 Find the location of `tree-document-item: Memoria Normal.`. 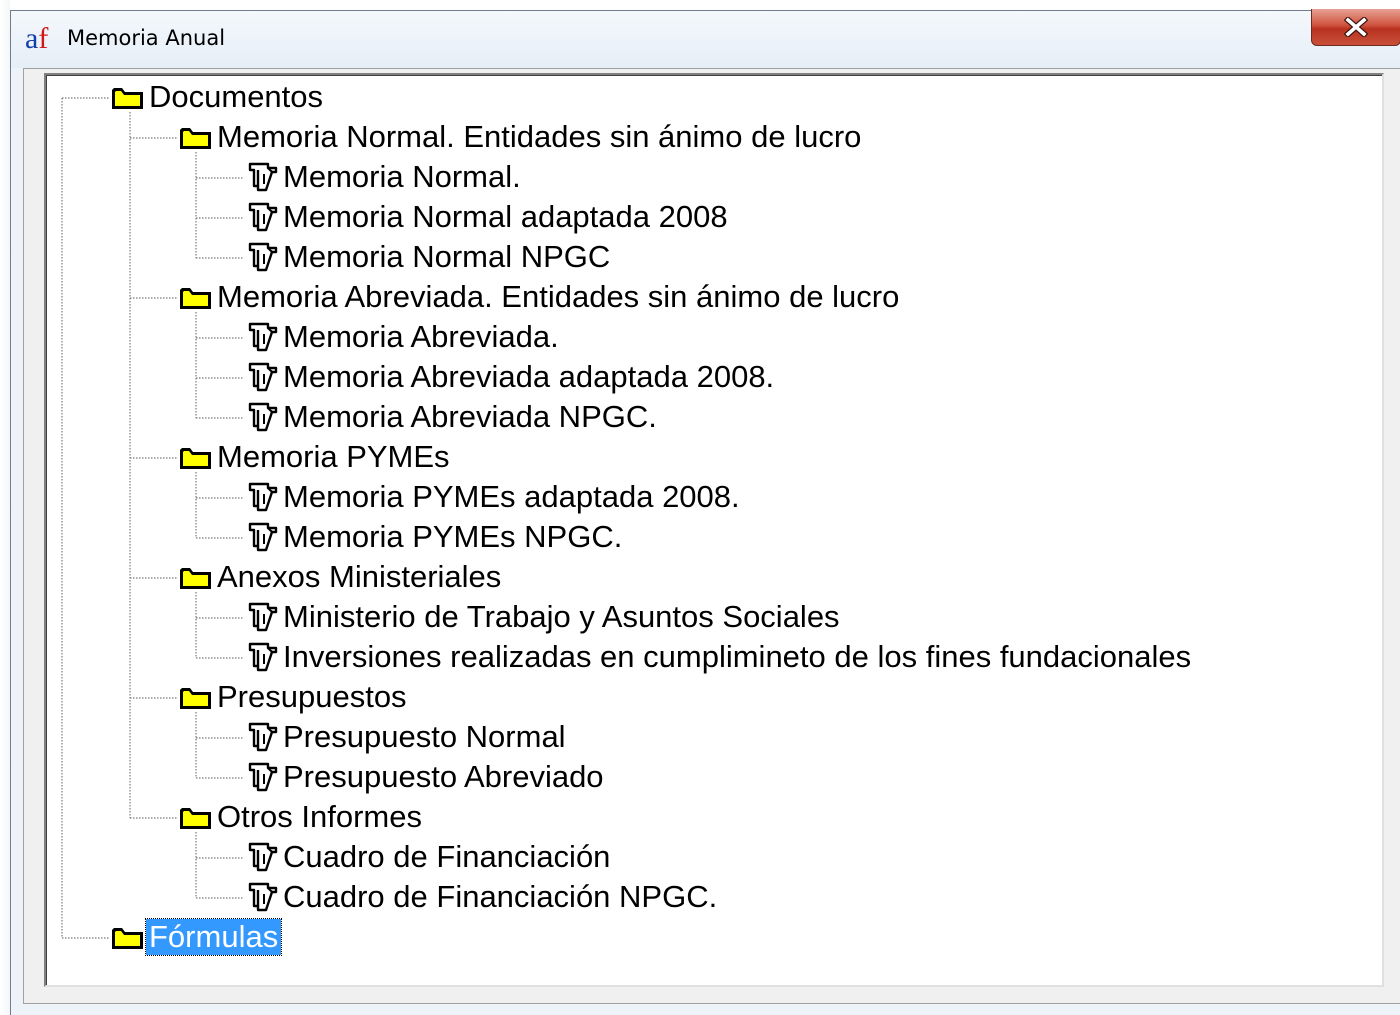

tree-document-item: Memoria Normal. is located at coordinates (384, 177).